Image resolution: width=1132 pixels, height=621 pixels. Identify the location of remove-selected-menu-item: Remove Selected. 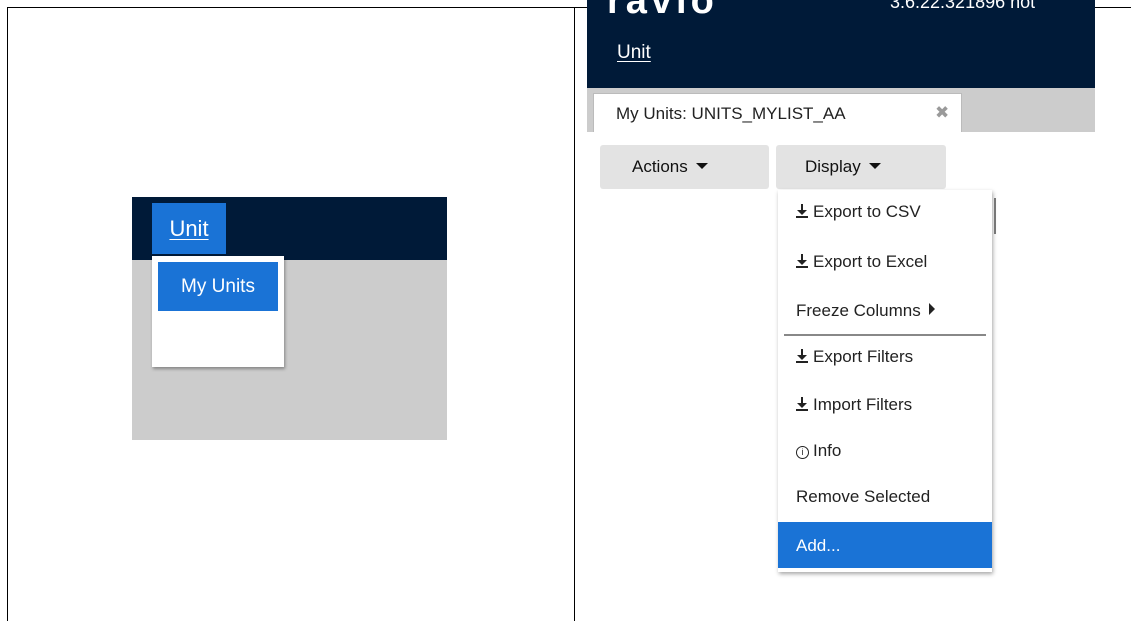
(885, 503).